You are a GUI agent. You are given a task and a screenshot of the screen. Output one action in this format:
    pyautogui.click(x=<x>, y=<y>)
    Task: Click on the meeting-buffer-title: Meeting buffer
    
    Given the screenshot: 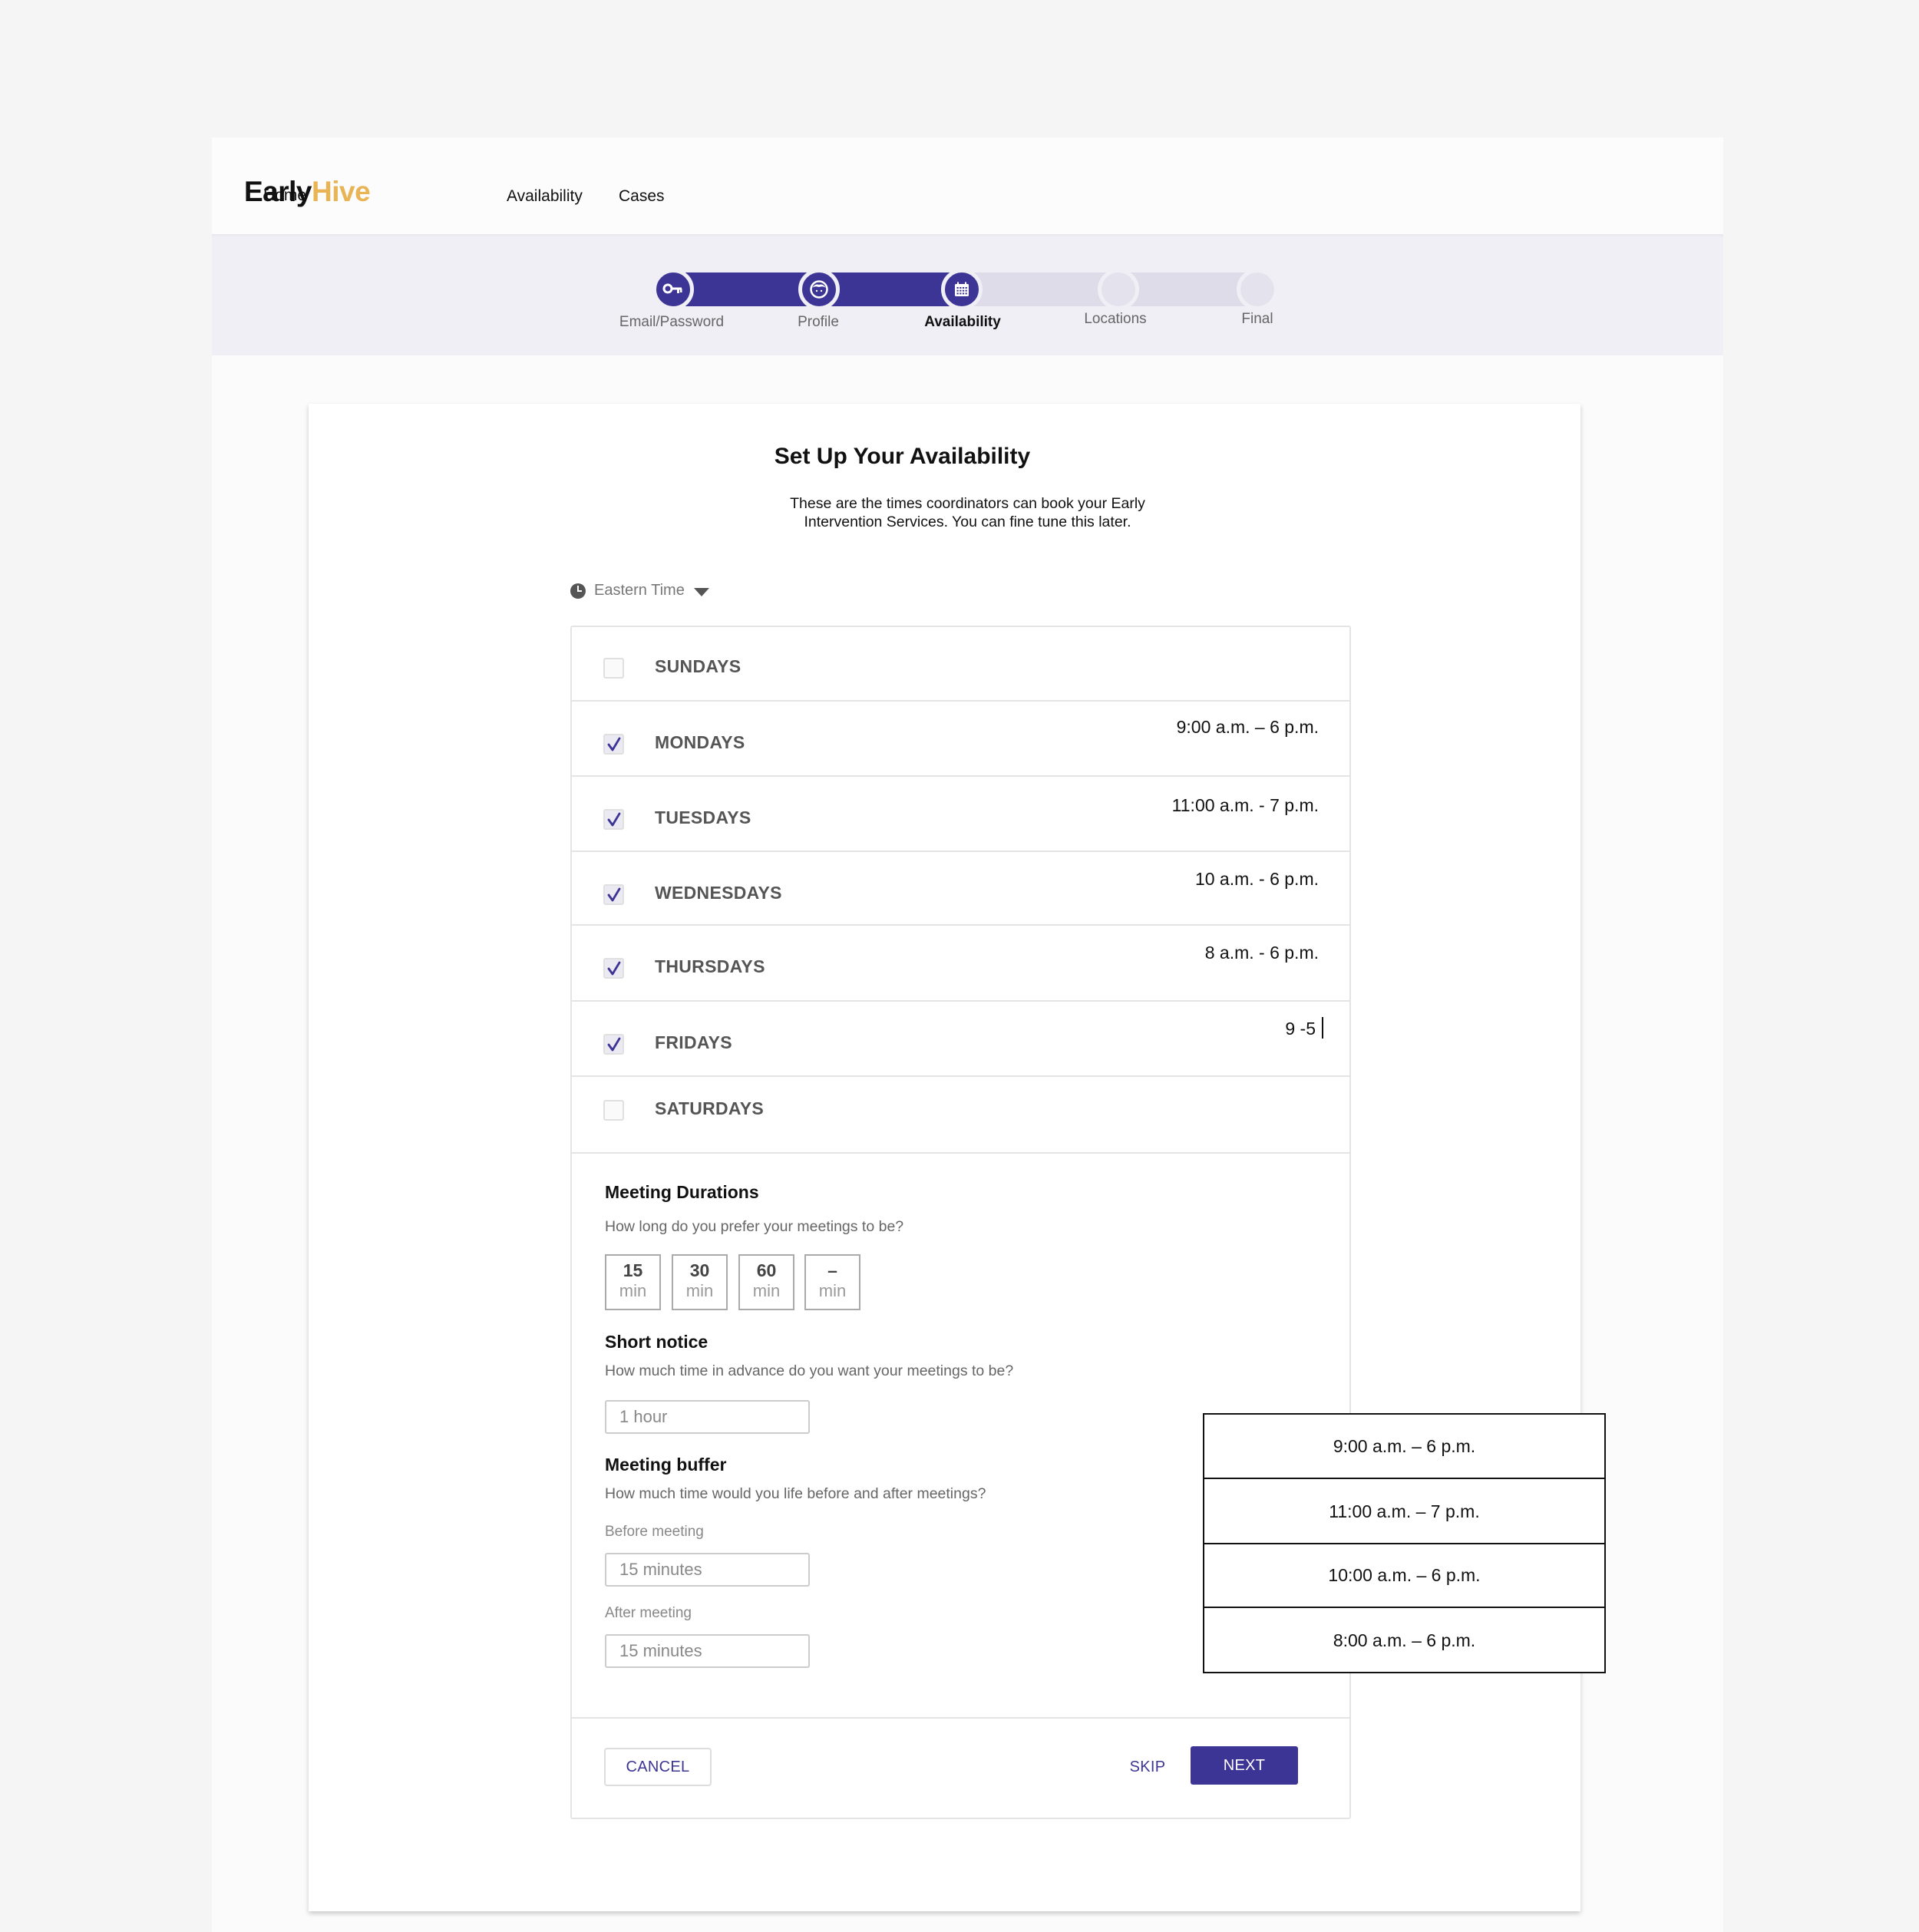 What is the action you would take?
    pyautogui.click(x=666, y=1465)
    